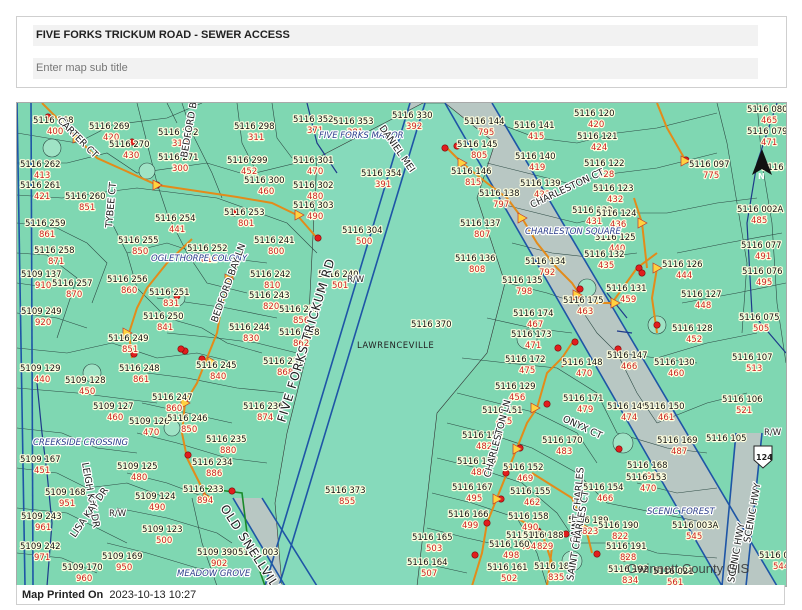 Image resolution: width=802 pixels, height=610 pixels. Describe the element at coordinates (597, 137) in the screenshot. I see `parcel-id-label: 5116 121` at that location.